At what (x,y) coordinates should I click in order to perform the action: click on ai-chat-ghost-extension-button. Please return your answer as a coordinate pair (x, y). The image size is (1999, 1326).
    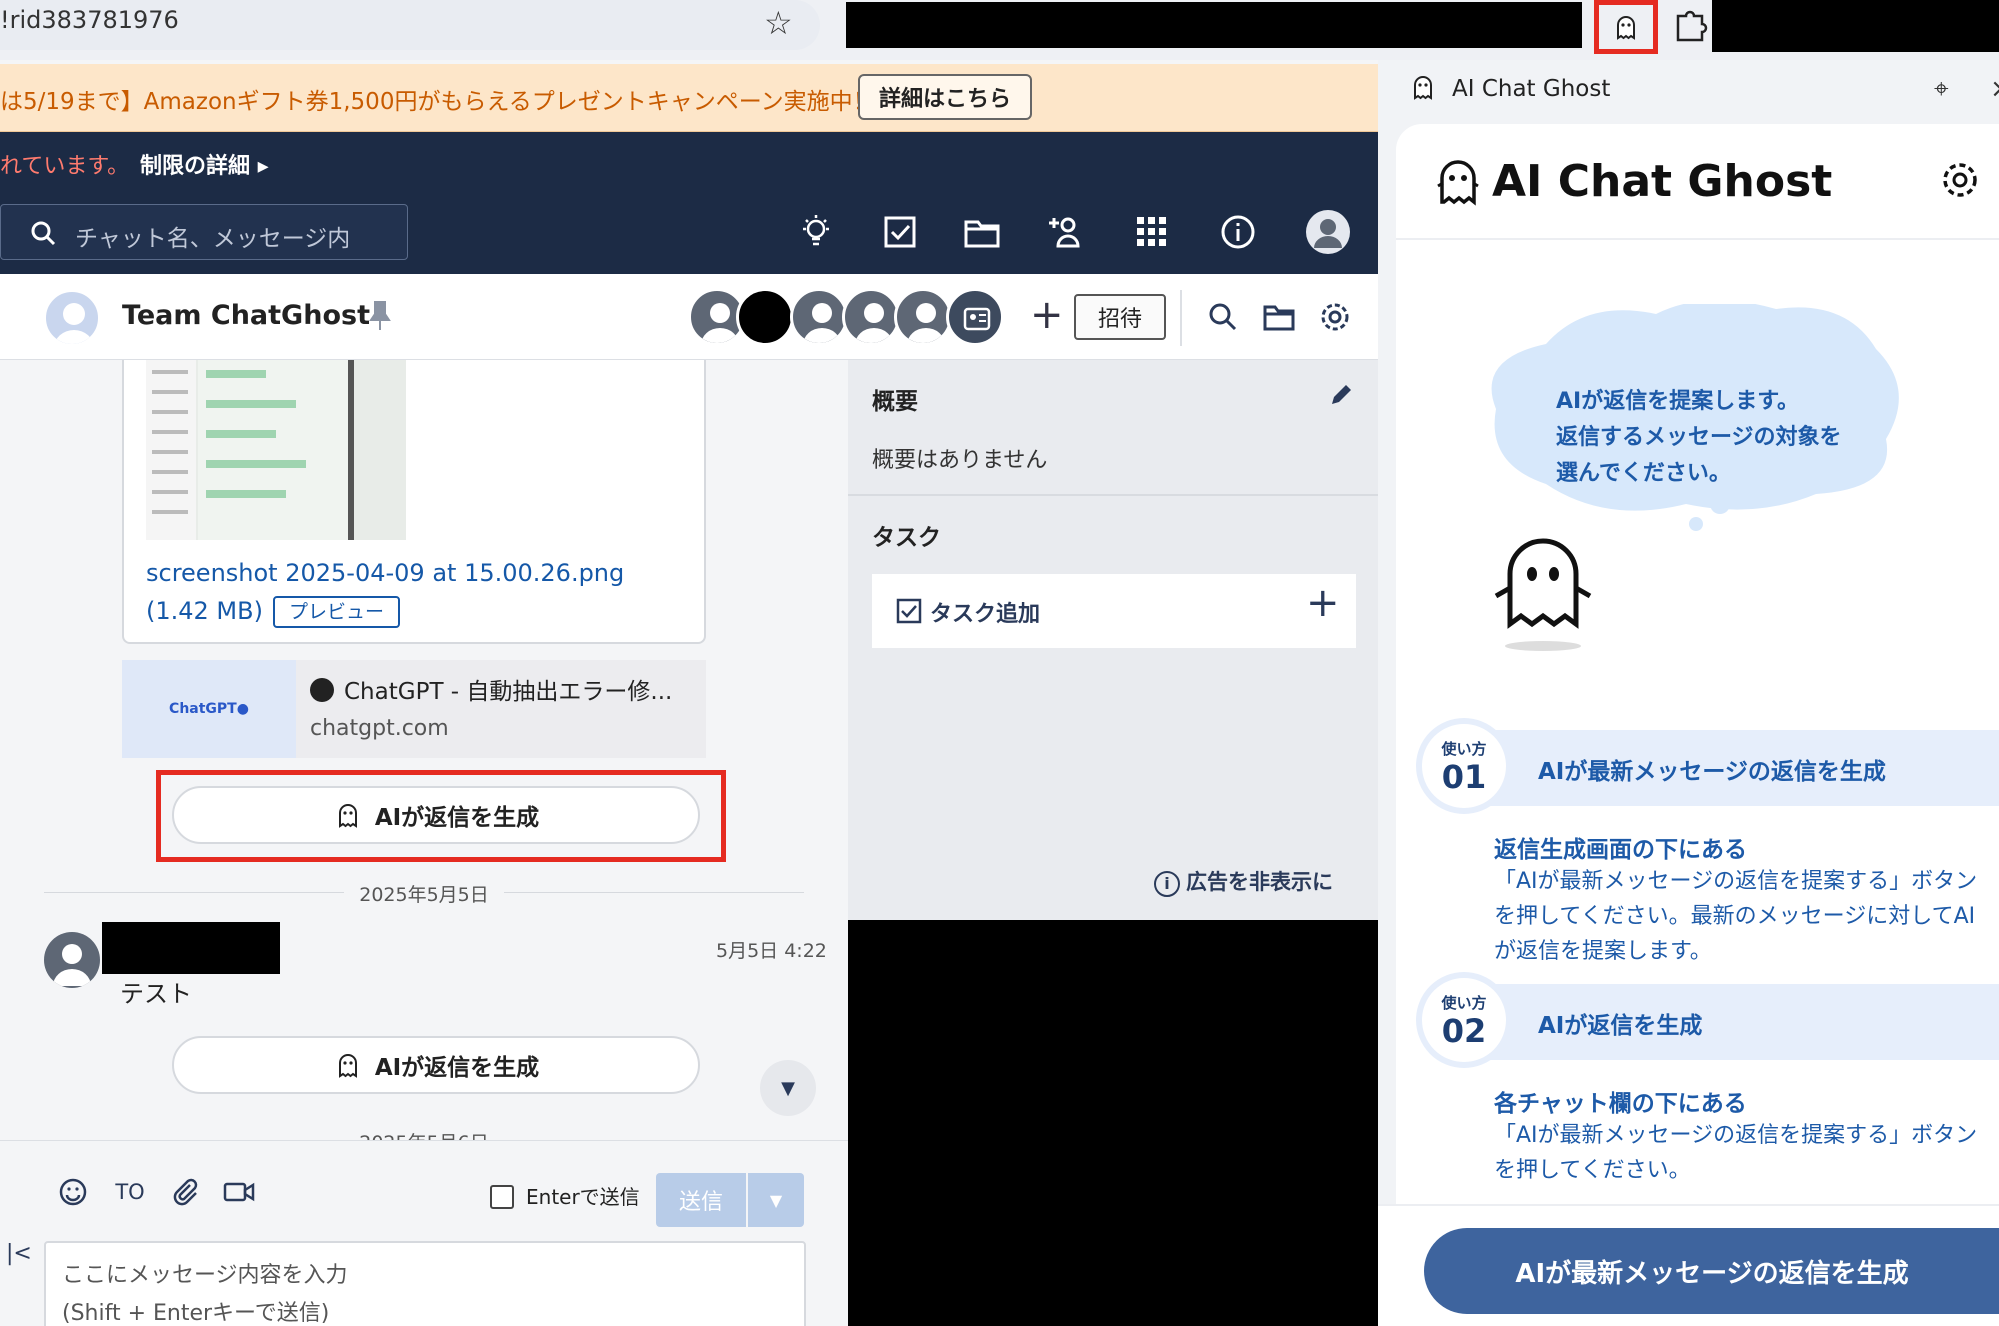
    Looking at the image, I should click on (1626, 27).